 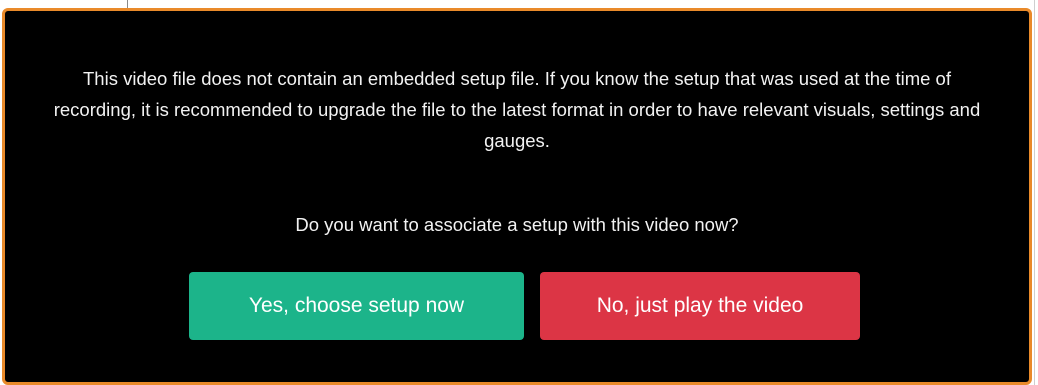 I want to click on window-edge-line, so click(x=1034, y=192).